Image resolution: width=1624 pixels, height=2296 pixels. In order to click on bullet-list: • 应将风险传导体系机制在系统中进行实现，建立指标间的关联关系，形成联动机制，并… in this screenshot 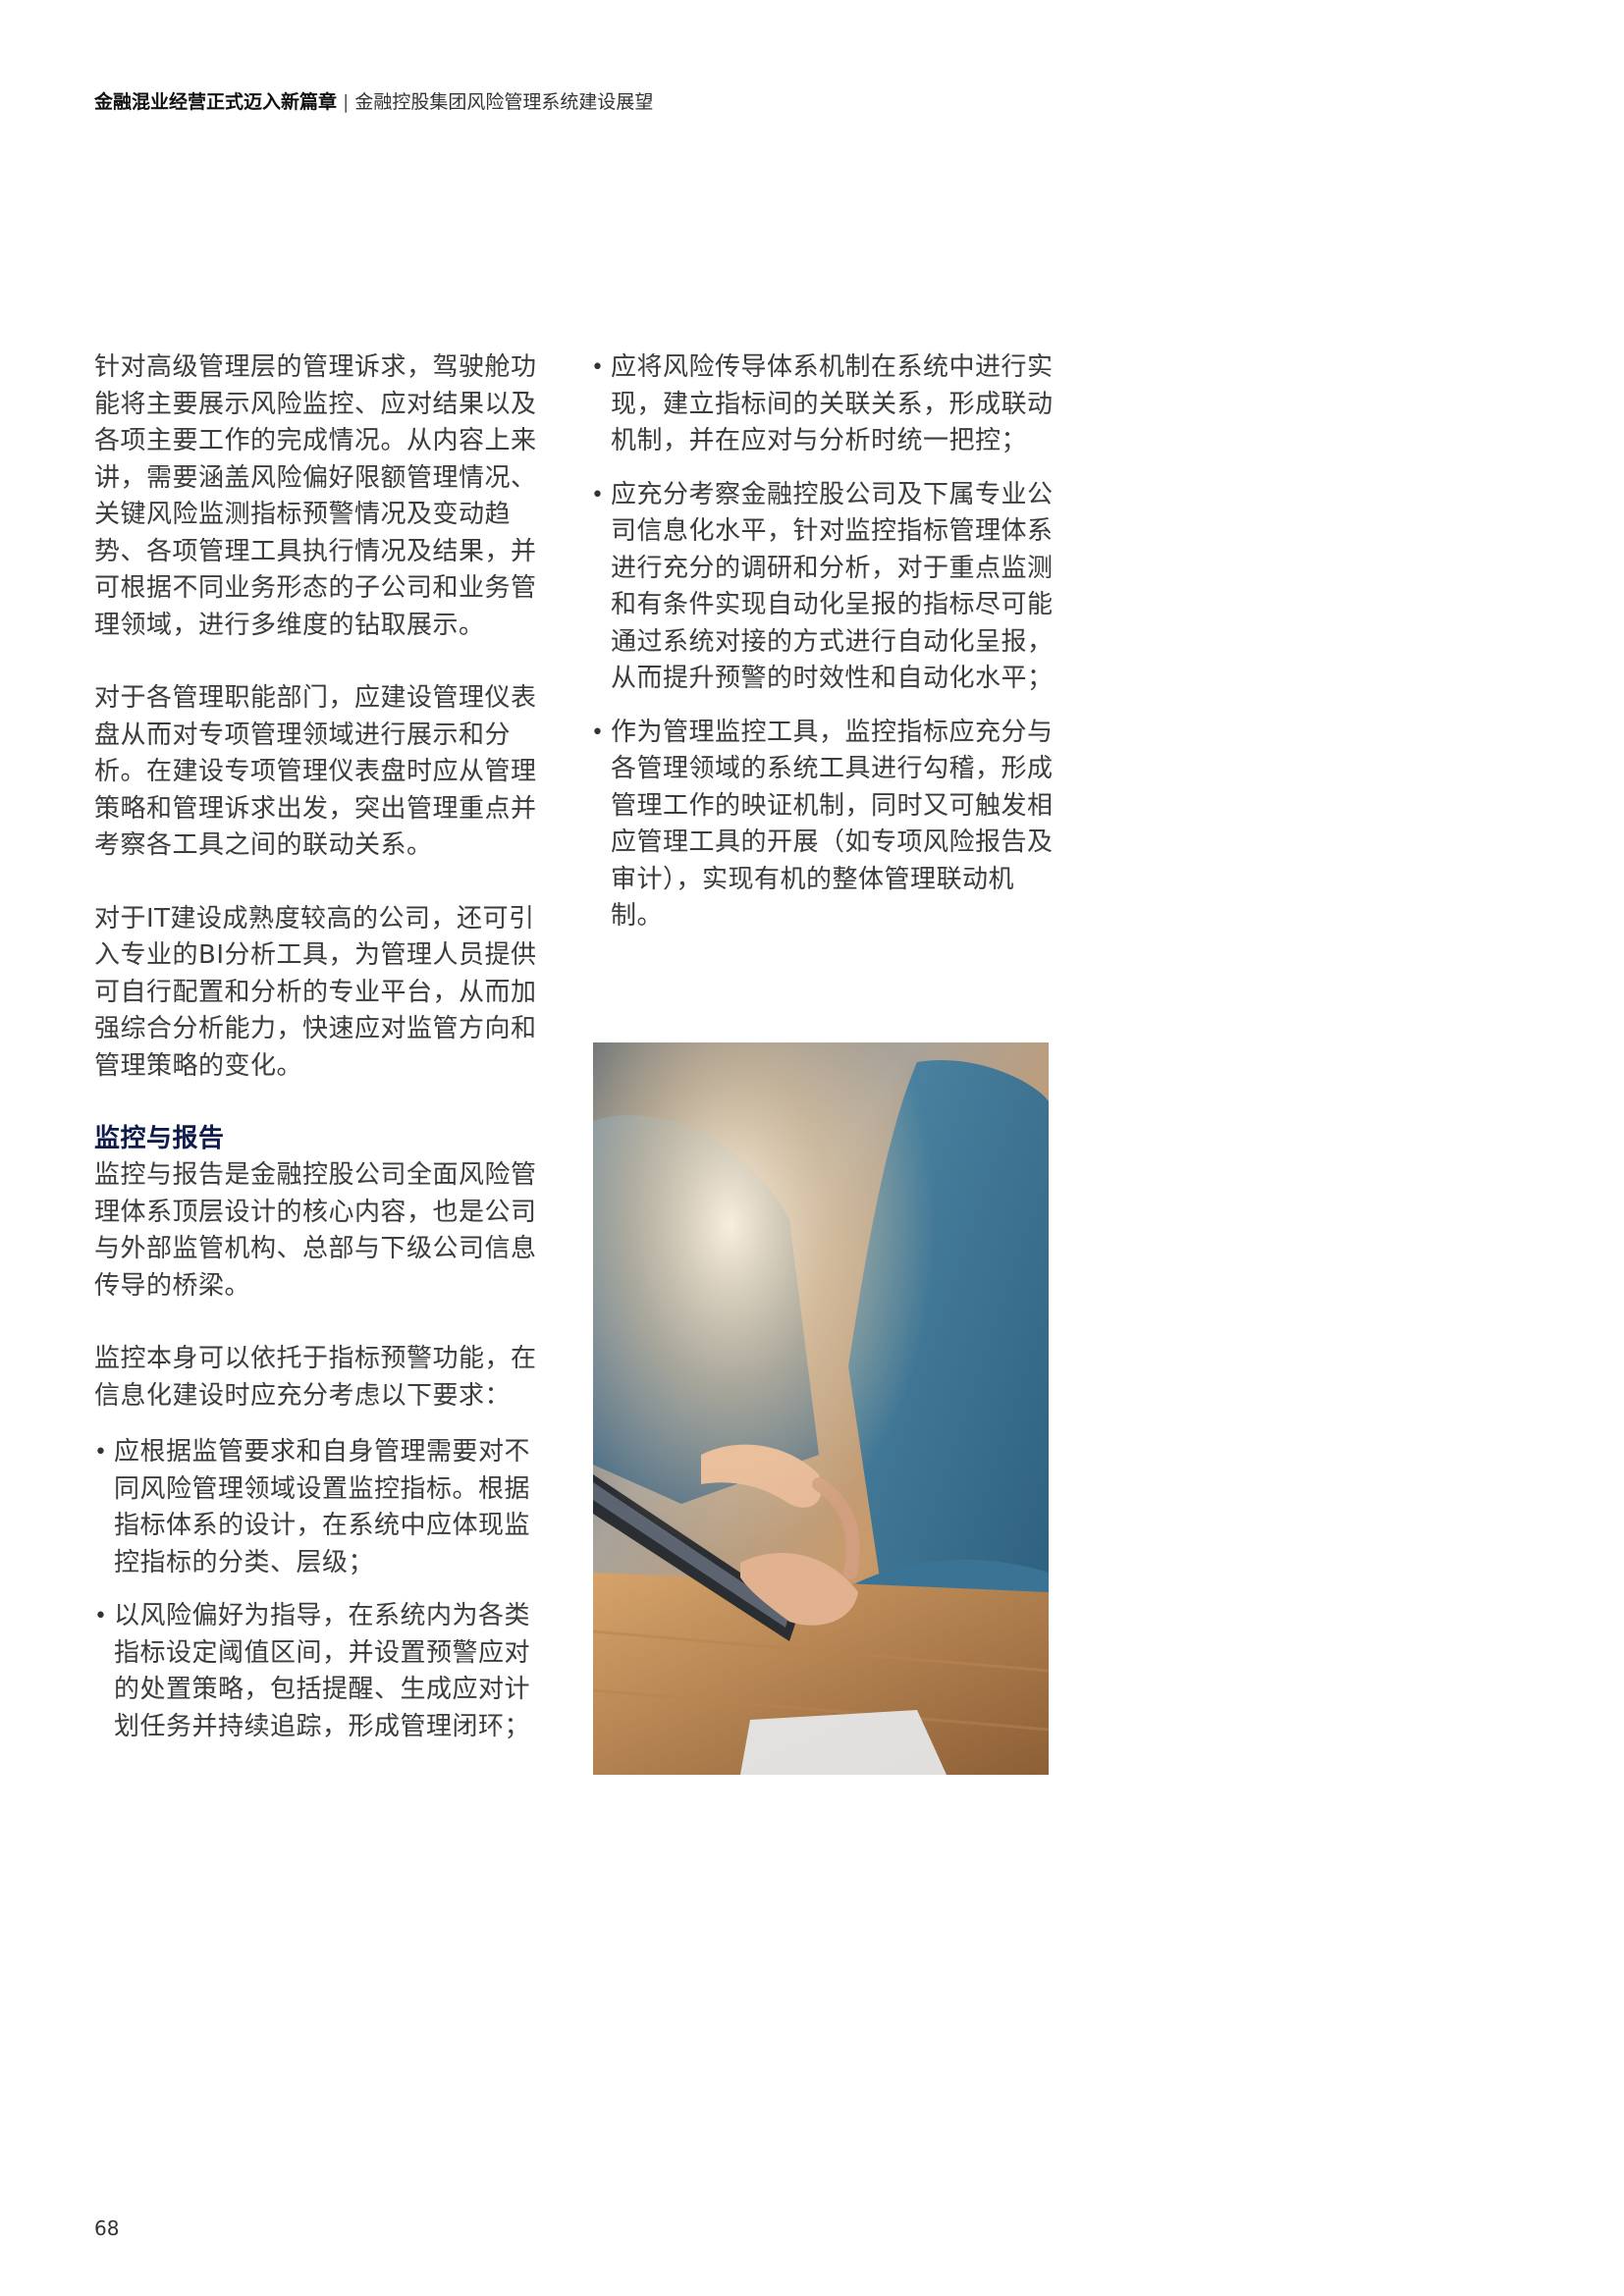, I will do `click(824, 642)`.